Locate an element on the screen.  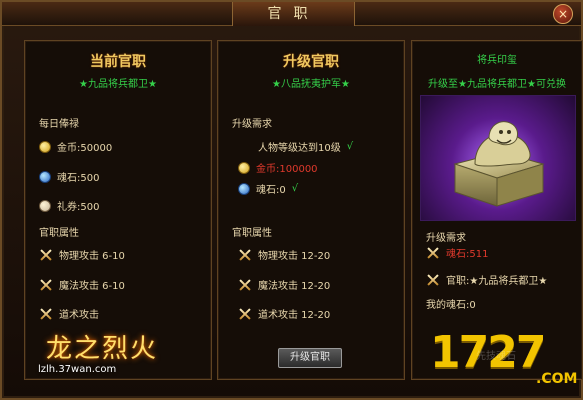
req-gold: 金币:100000 is located at coordinates (278, 167).